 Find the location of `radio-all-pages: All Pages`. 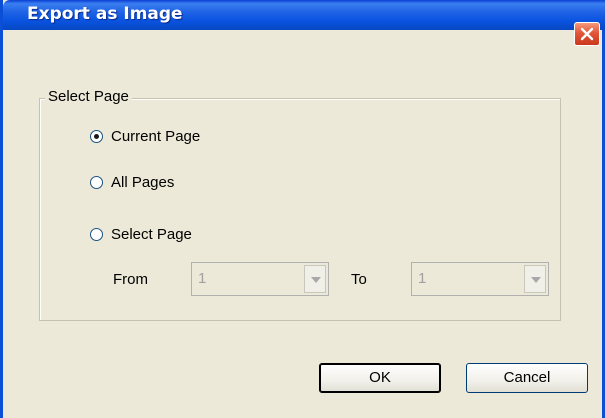

radio-all-pages: All Pages is located at coordinates (132, 182).